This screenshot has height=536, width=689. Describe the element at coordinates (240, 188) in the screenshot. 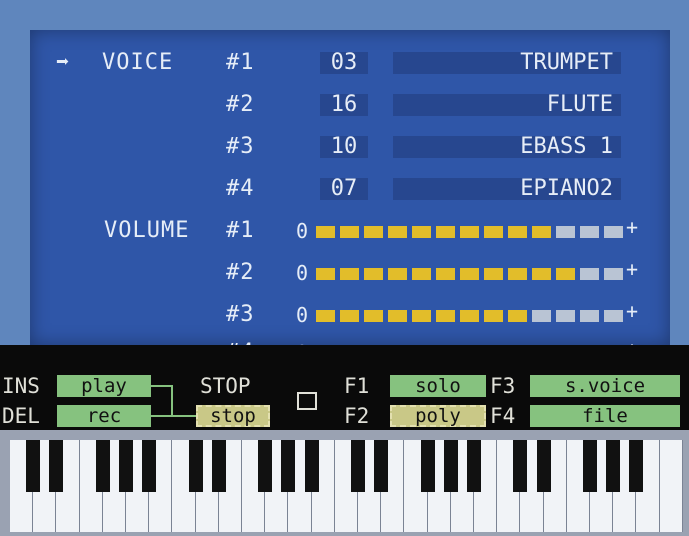

I see `voice-channel-4: #4` at that location.